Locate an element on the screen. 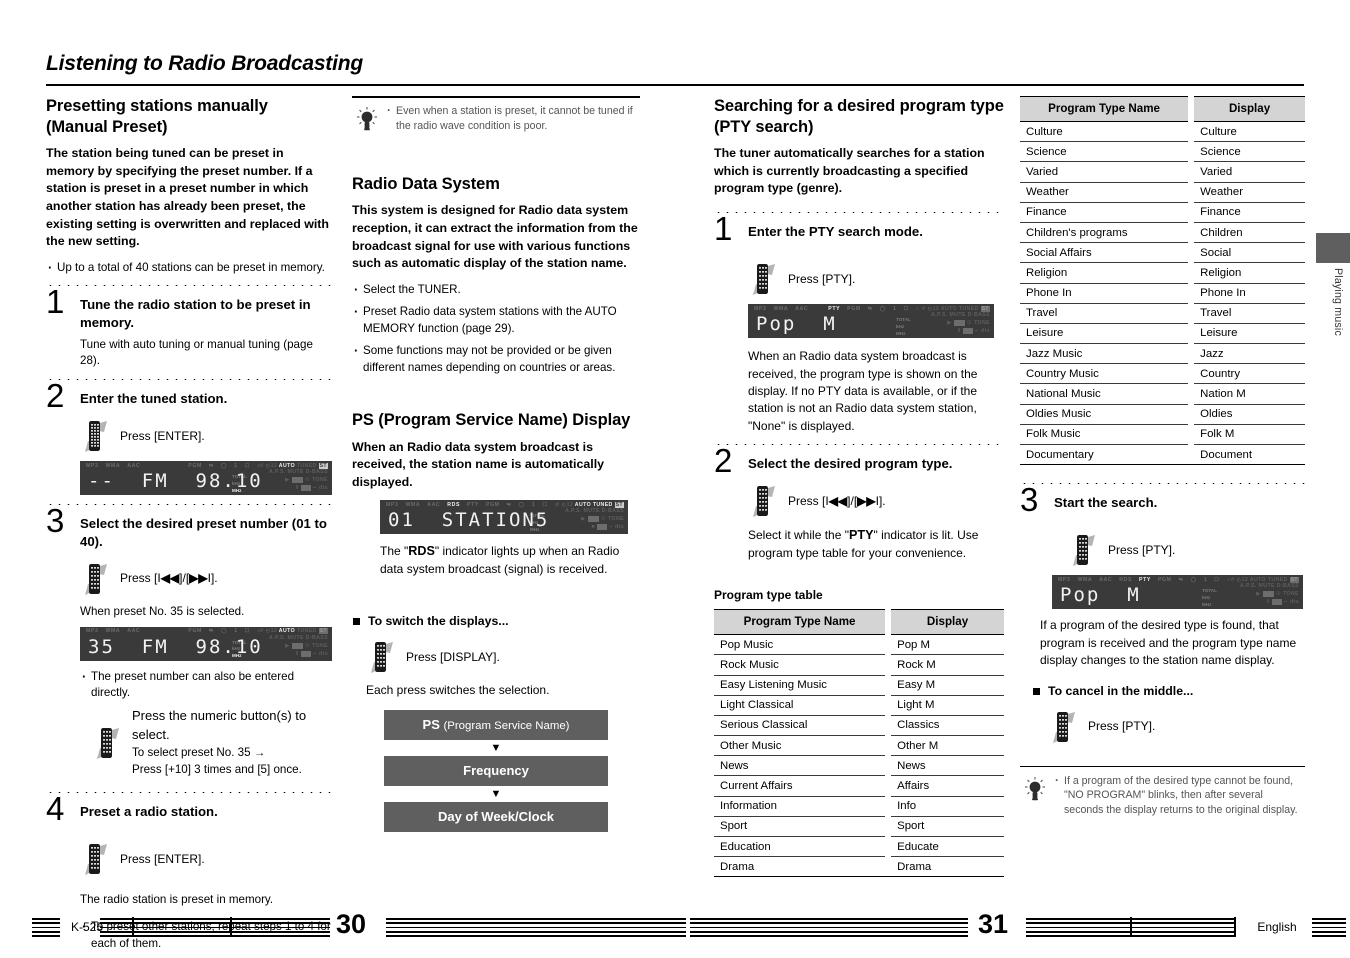 The image size is (1350, 958). cell-display: Phone In is located at coordinates (1249, 293).